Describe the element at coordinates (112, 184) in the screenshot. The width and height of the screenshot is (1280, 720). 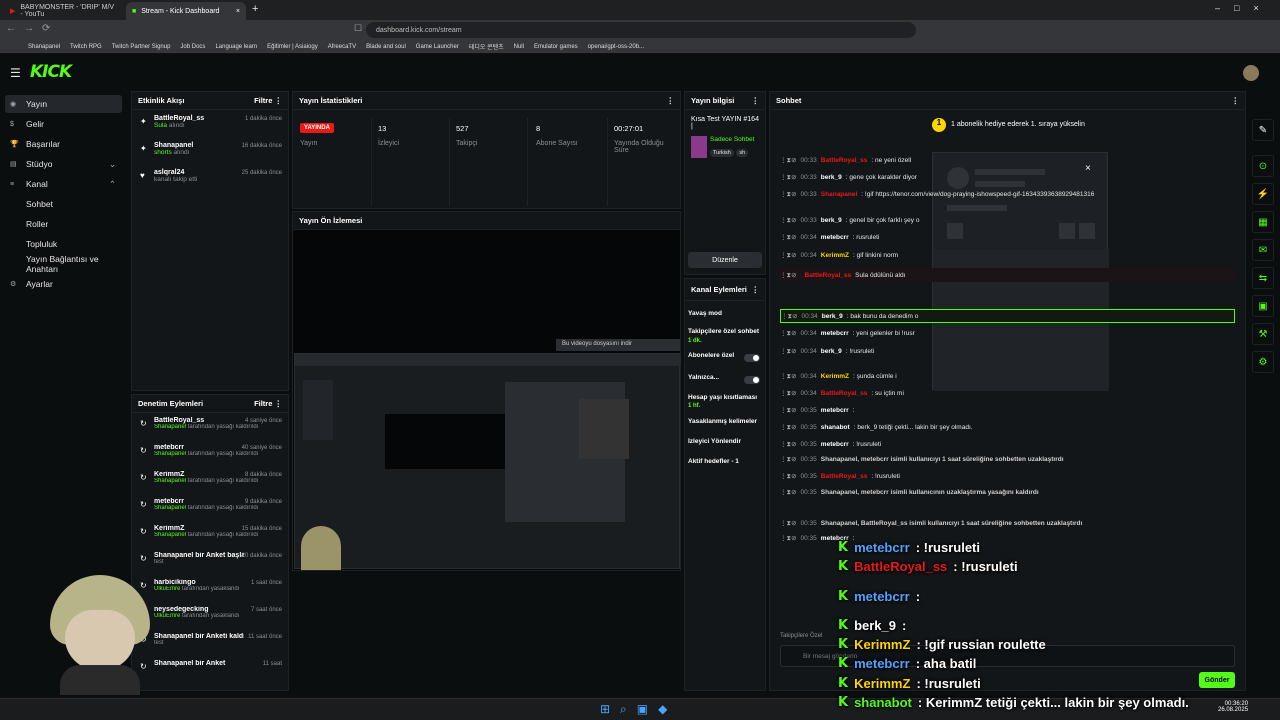
I see `chevron-icon: ⌃` at that location.